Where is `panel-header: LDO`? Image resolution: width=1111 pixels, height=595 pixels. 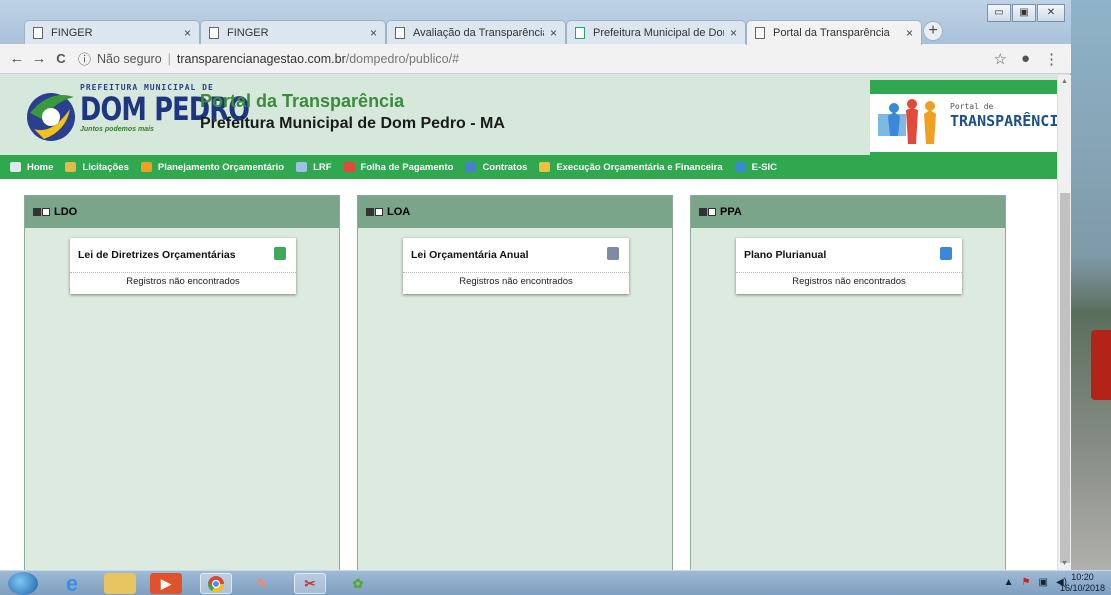 panel-header: LDO is located at coordinates (182, 212).